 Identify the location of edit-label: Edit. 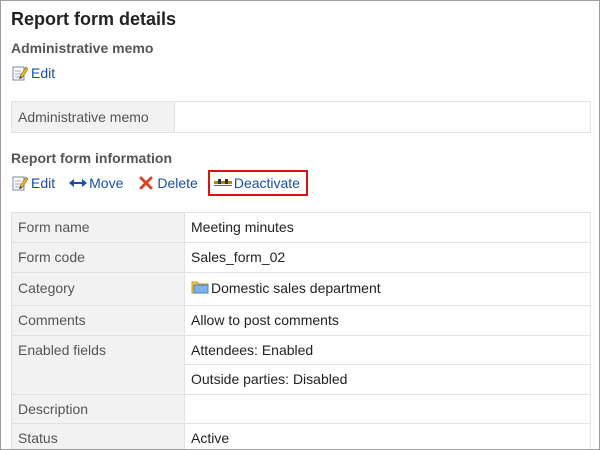
(43, 183).